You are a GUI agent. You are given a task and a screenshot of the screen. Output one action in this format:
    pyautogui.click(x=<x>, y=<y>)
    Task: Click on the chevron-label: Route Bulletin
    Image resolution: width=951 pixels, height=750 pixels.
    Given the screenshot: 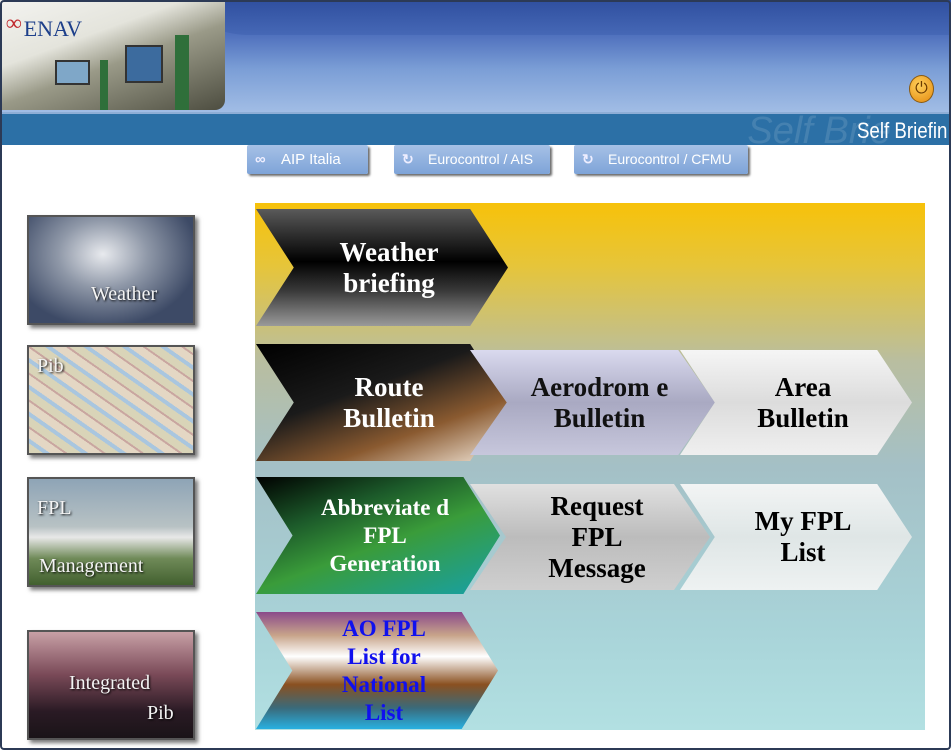 What is the action you would take?
    pyautogui.click(x=389, y=402)
    